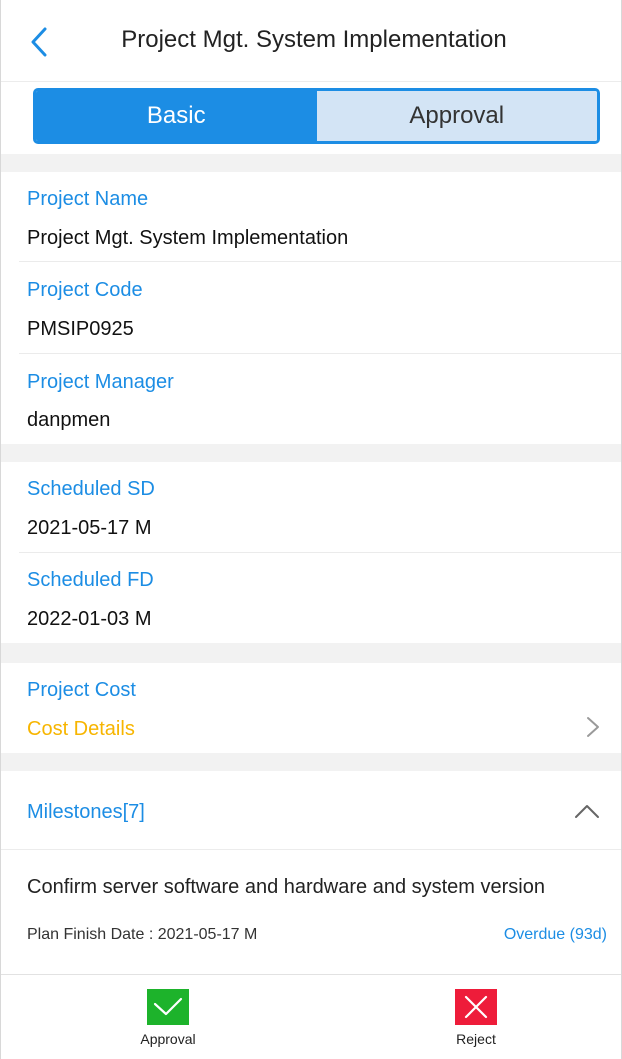 This screenshot has height=1059, width=622. I want to click on milestone-status: Overdue (93d), so click(555, 934).